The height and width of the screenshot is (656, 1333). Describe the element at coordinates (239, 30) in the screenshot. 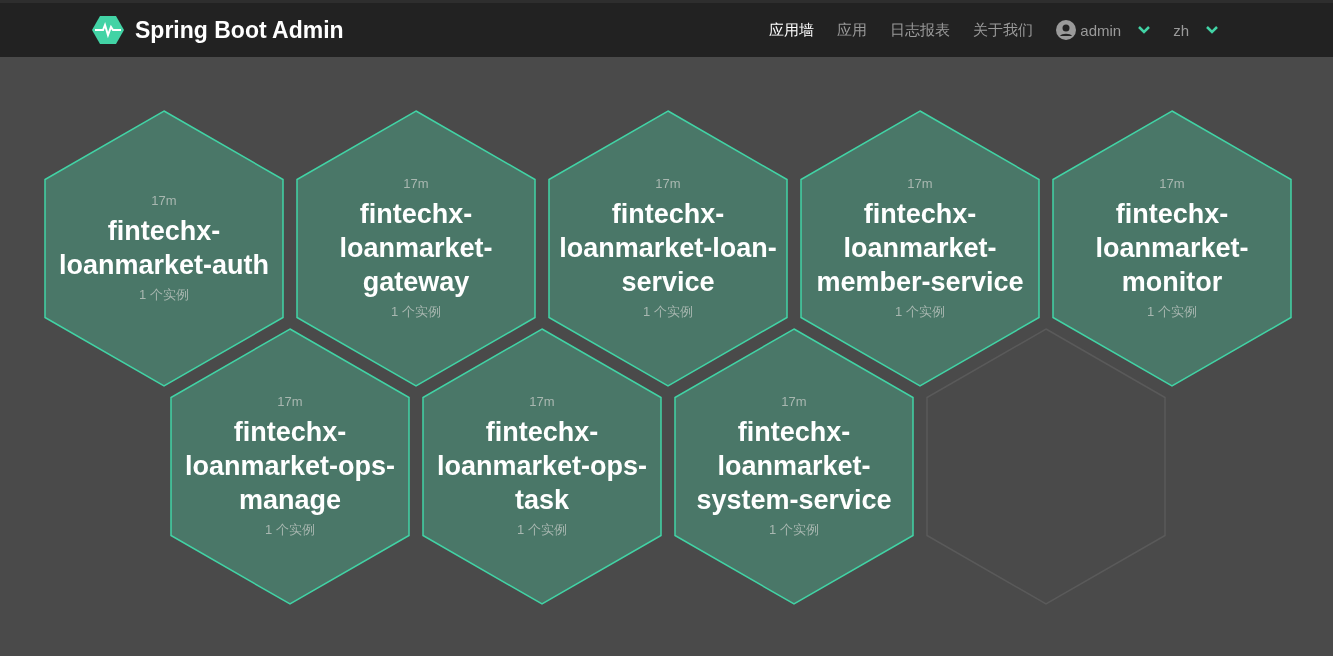

I see `brand-title: Spring Boot Admin` at that location.